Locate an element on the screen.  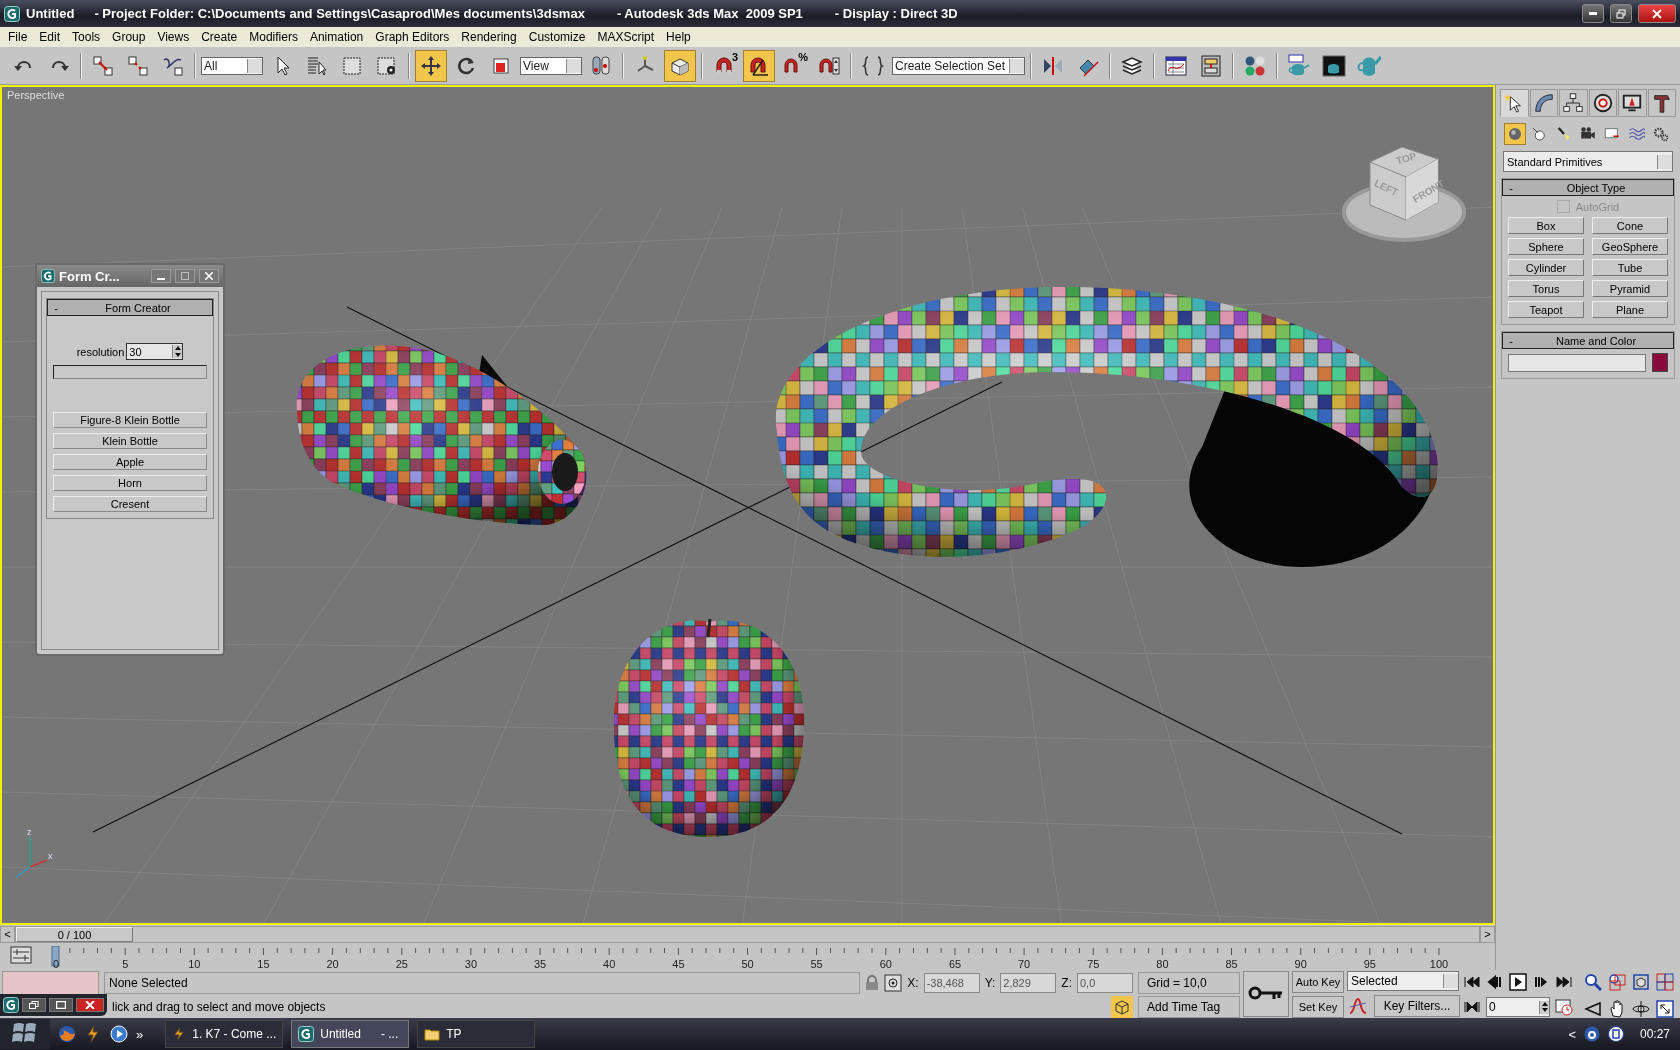
time-slider-track: 0 / 100 is located at coordinates (747, 934).